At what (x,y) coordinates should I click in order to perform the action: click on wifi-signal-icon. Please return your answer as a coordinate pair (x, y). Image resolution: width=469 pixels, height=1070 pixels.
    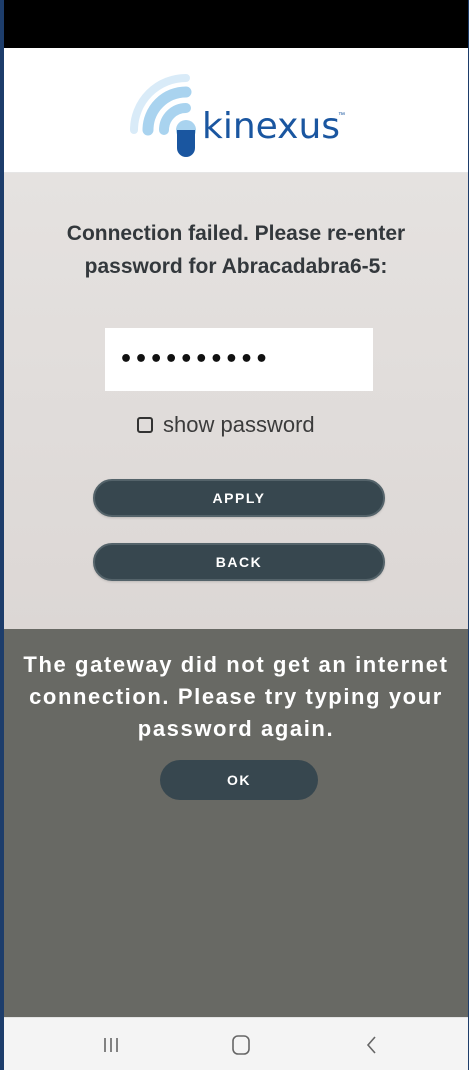
    Looking at the image, I should click on (163, 115).